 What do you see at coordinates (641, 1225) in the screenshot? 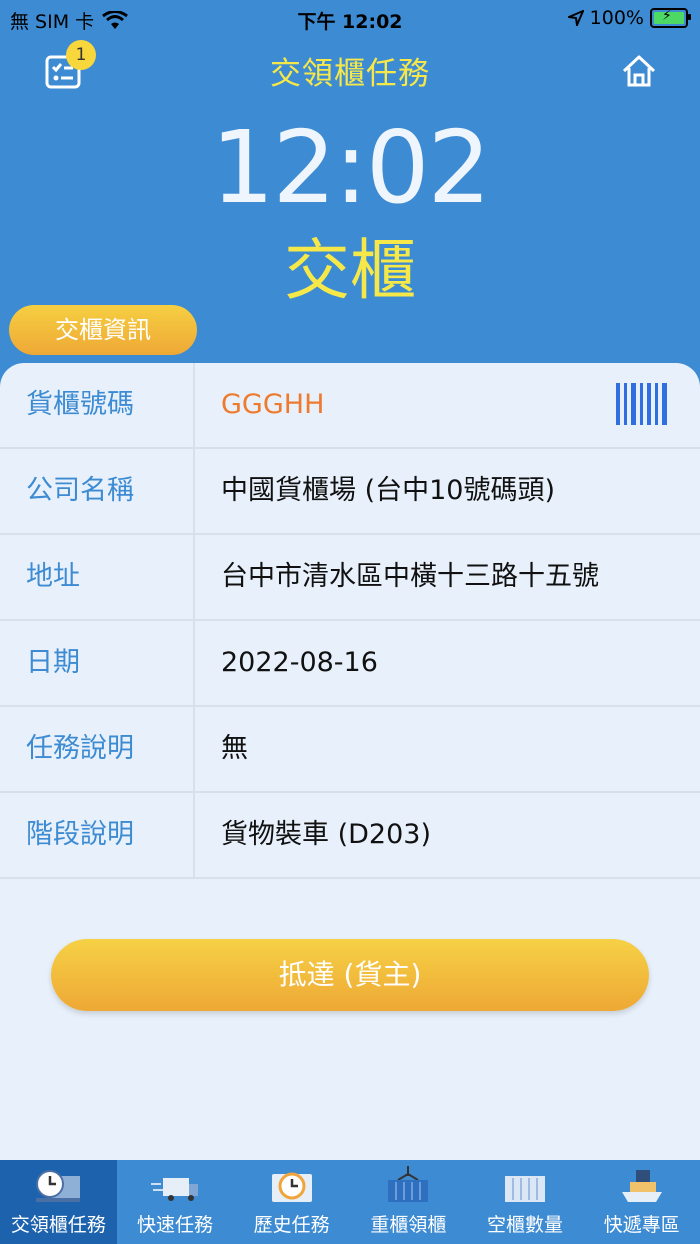
I see `tab-label: 快遞專區` at bounding box center [641, 1225].